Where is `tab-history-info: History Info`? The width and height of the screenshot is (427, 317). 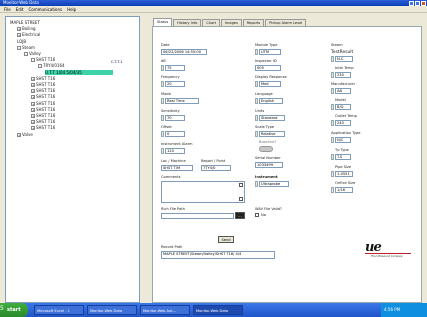
tab-history-info: History Info is located at coordinates (187, 22).